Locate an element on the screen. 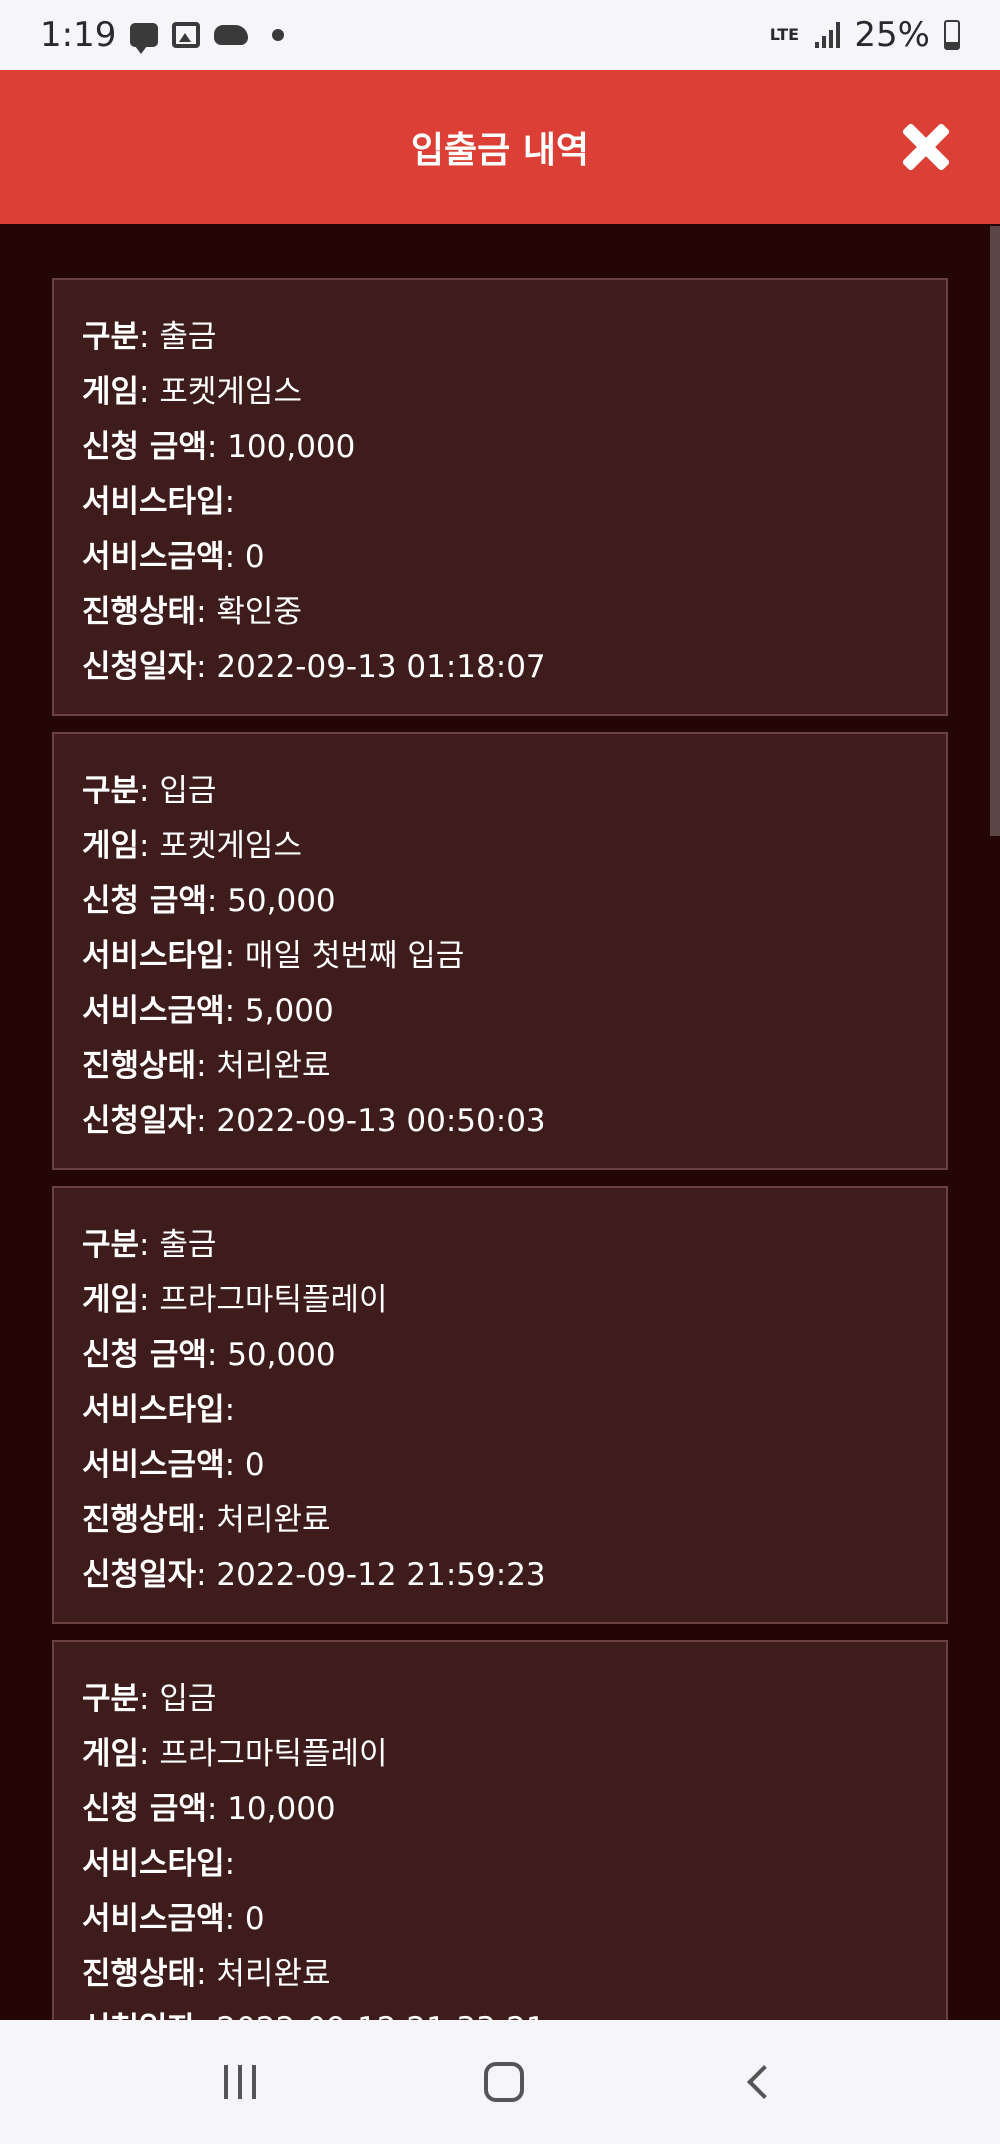 Image resolution: width=1000 pixels, height=2144 pixels. date-value: 2022-09-13 01:18:07 is located at coordinates (381, 667).